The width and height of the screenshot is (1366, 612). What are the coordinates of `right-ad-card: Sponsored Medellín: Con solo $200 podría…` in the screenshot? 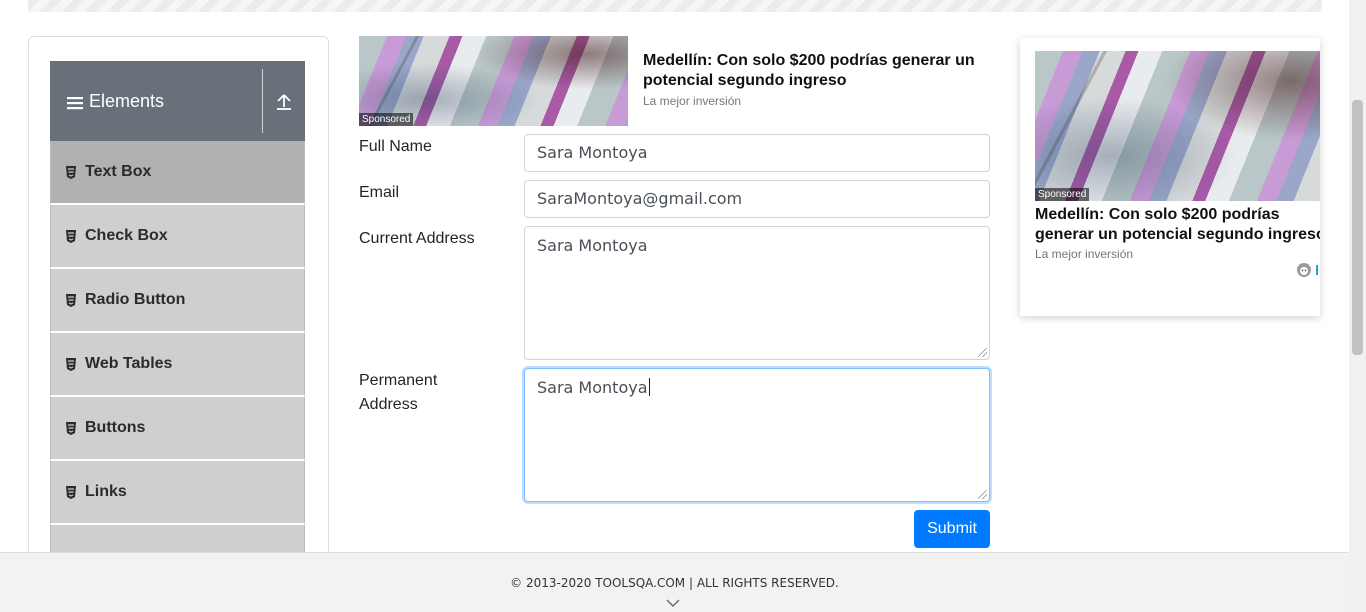 It's located at (1170, 177).